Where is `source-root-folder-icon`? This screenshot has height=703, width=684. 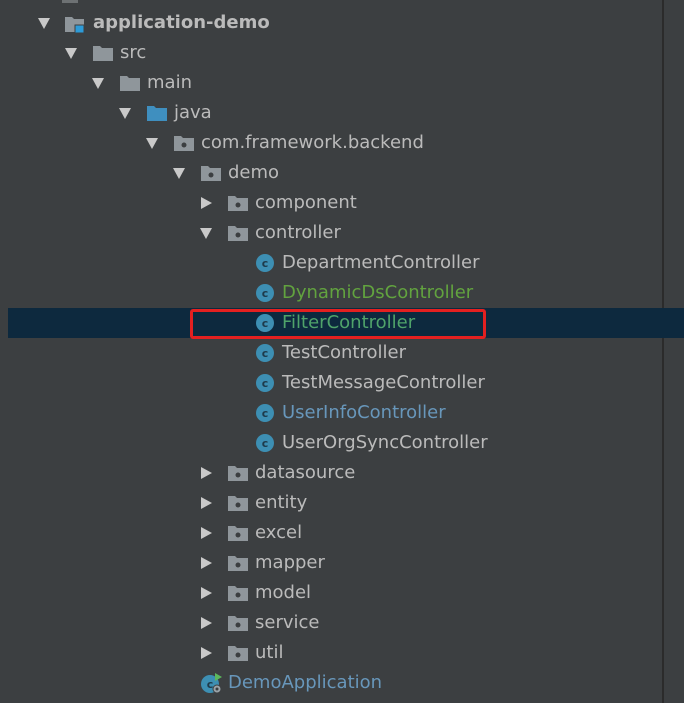
source-root-folder-icon is located at coordinates (156, 113).